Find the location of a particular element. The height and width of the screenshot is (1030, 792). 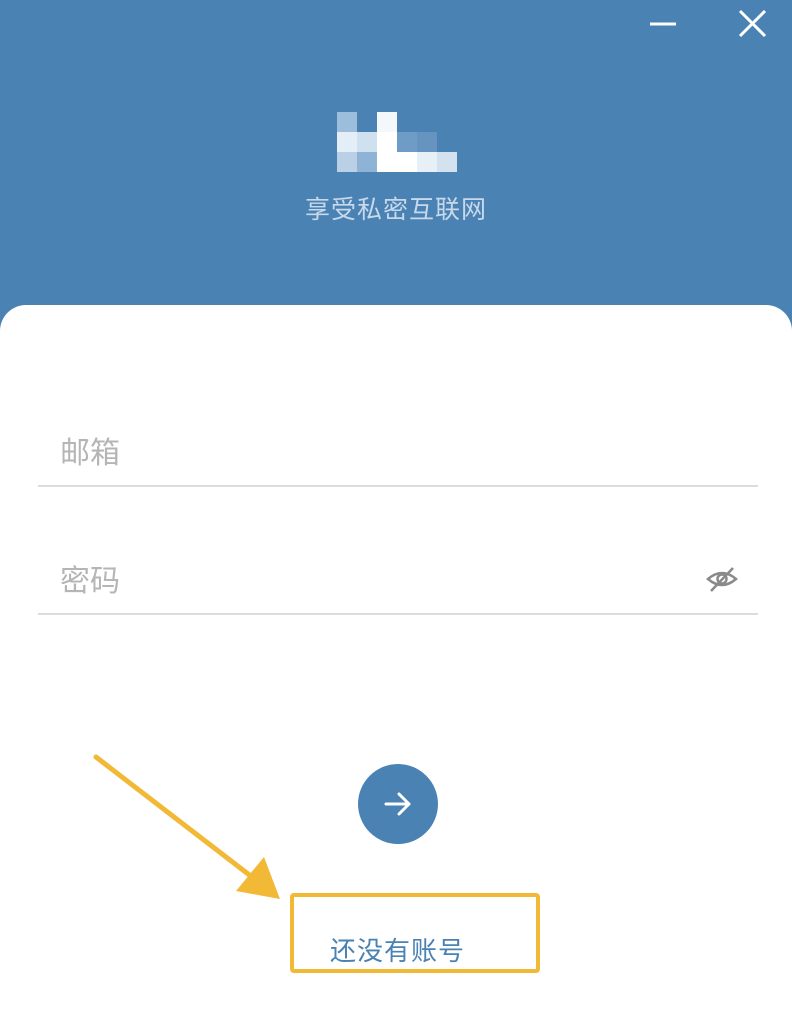

annotation-arrow is located at coordinates (186, 826).